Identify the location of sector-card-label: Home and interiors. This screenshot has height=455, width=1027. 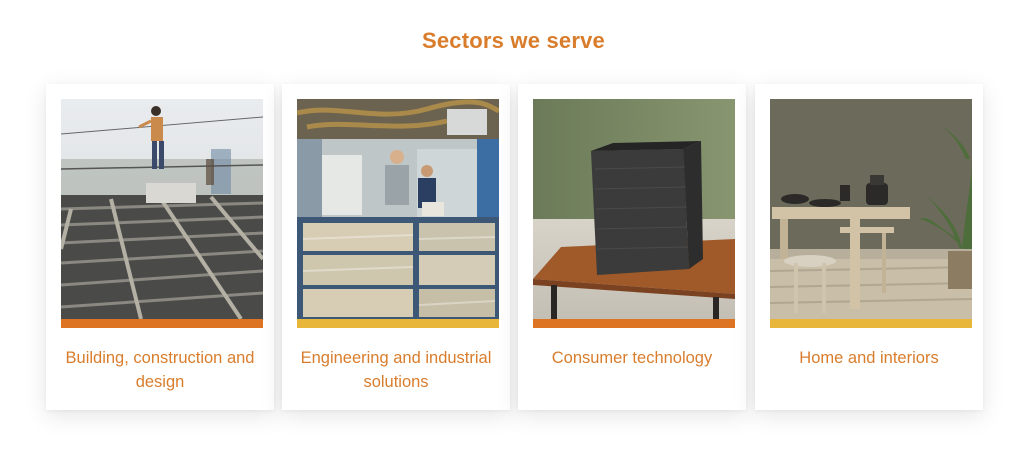
(869, 358).